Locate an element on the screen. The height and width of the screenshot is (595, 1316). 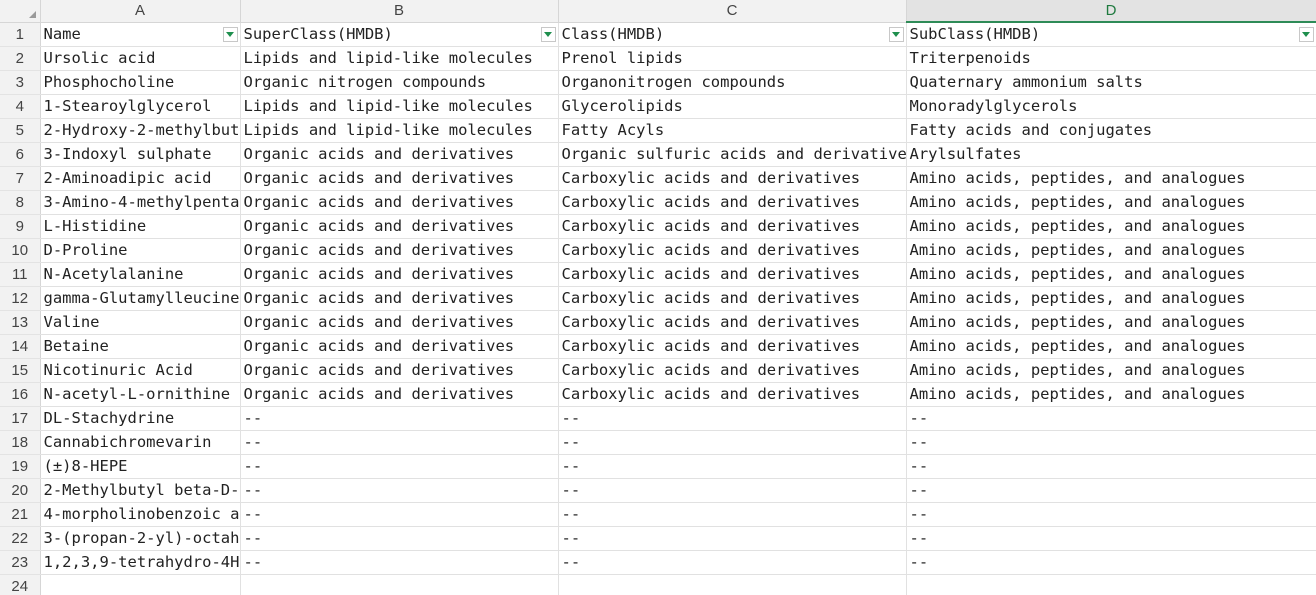
cell-class: Fatty Acyls is located at coordinates (732, 130).